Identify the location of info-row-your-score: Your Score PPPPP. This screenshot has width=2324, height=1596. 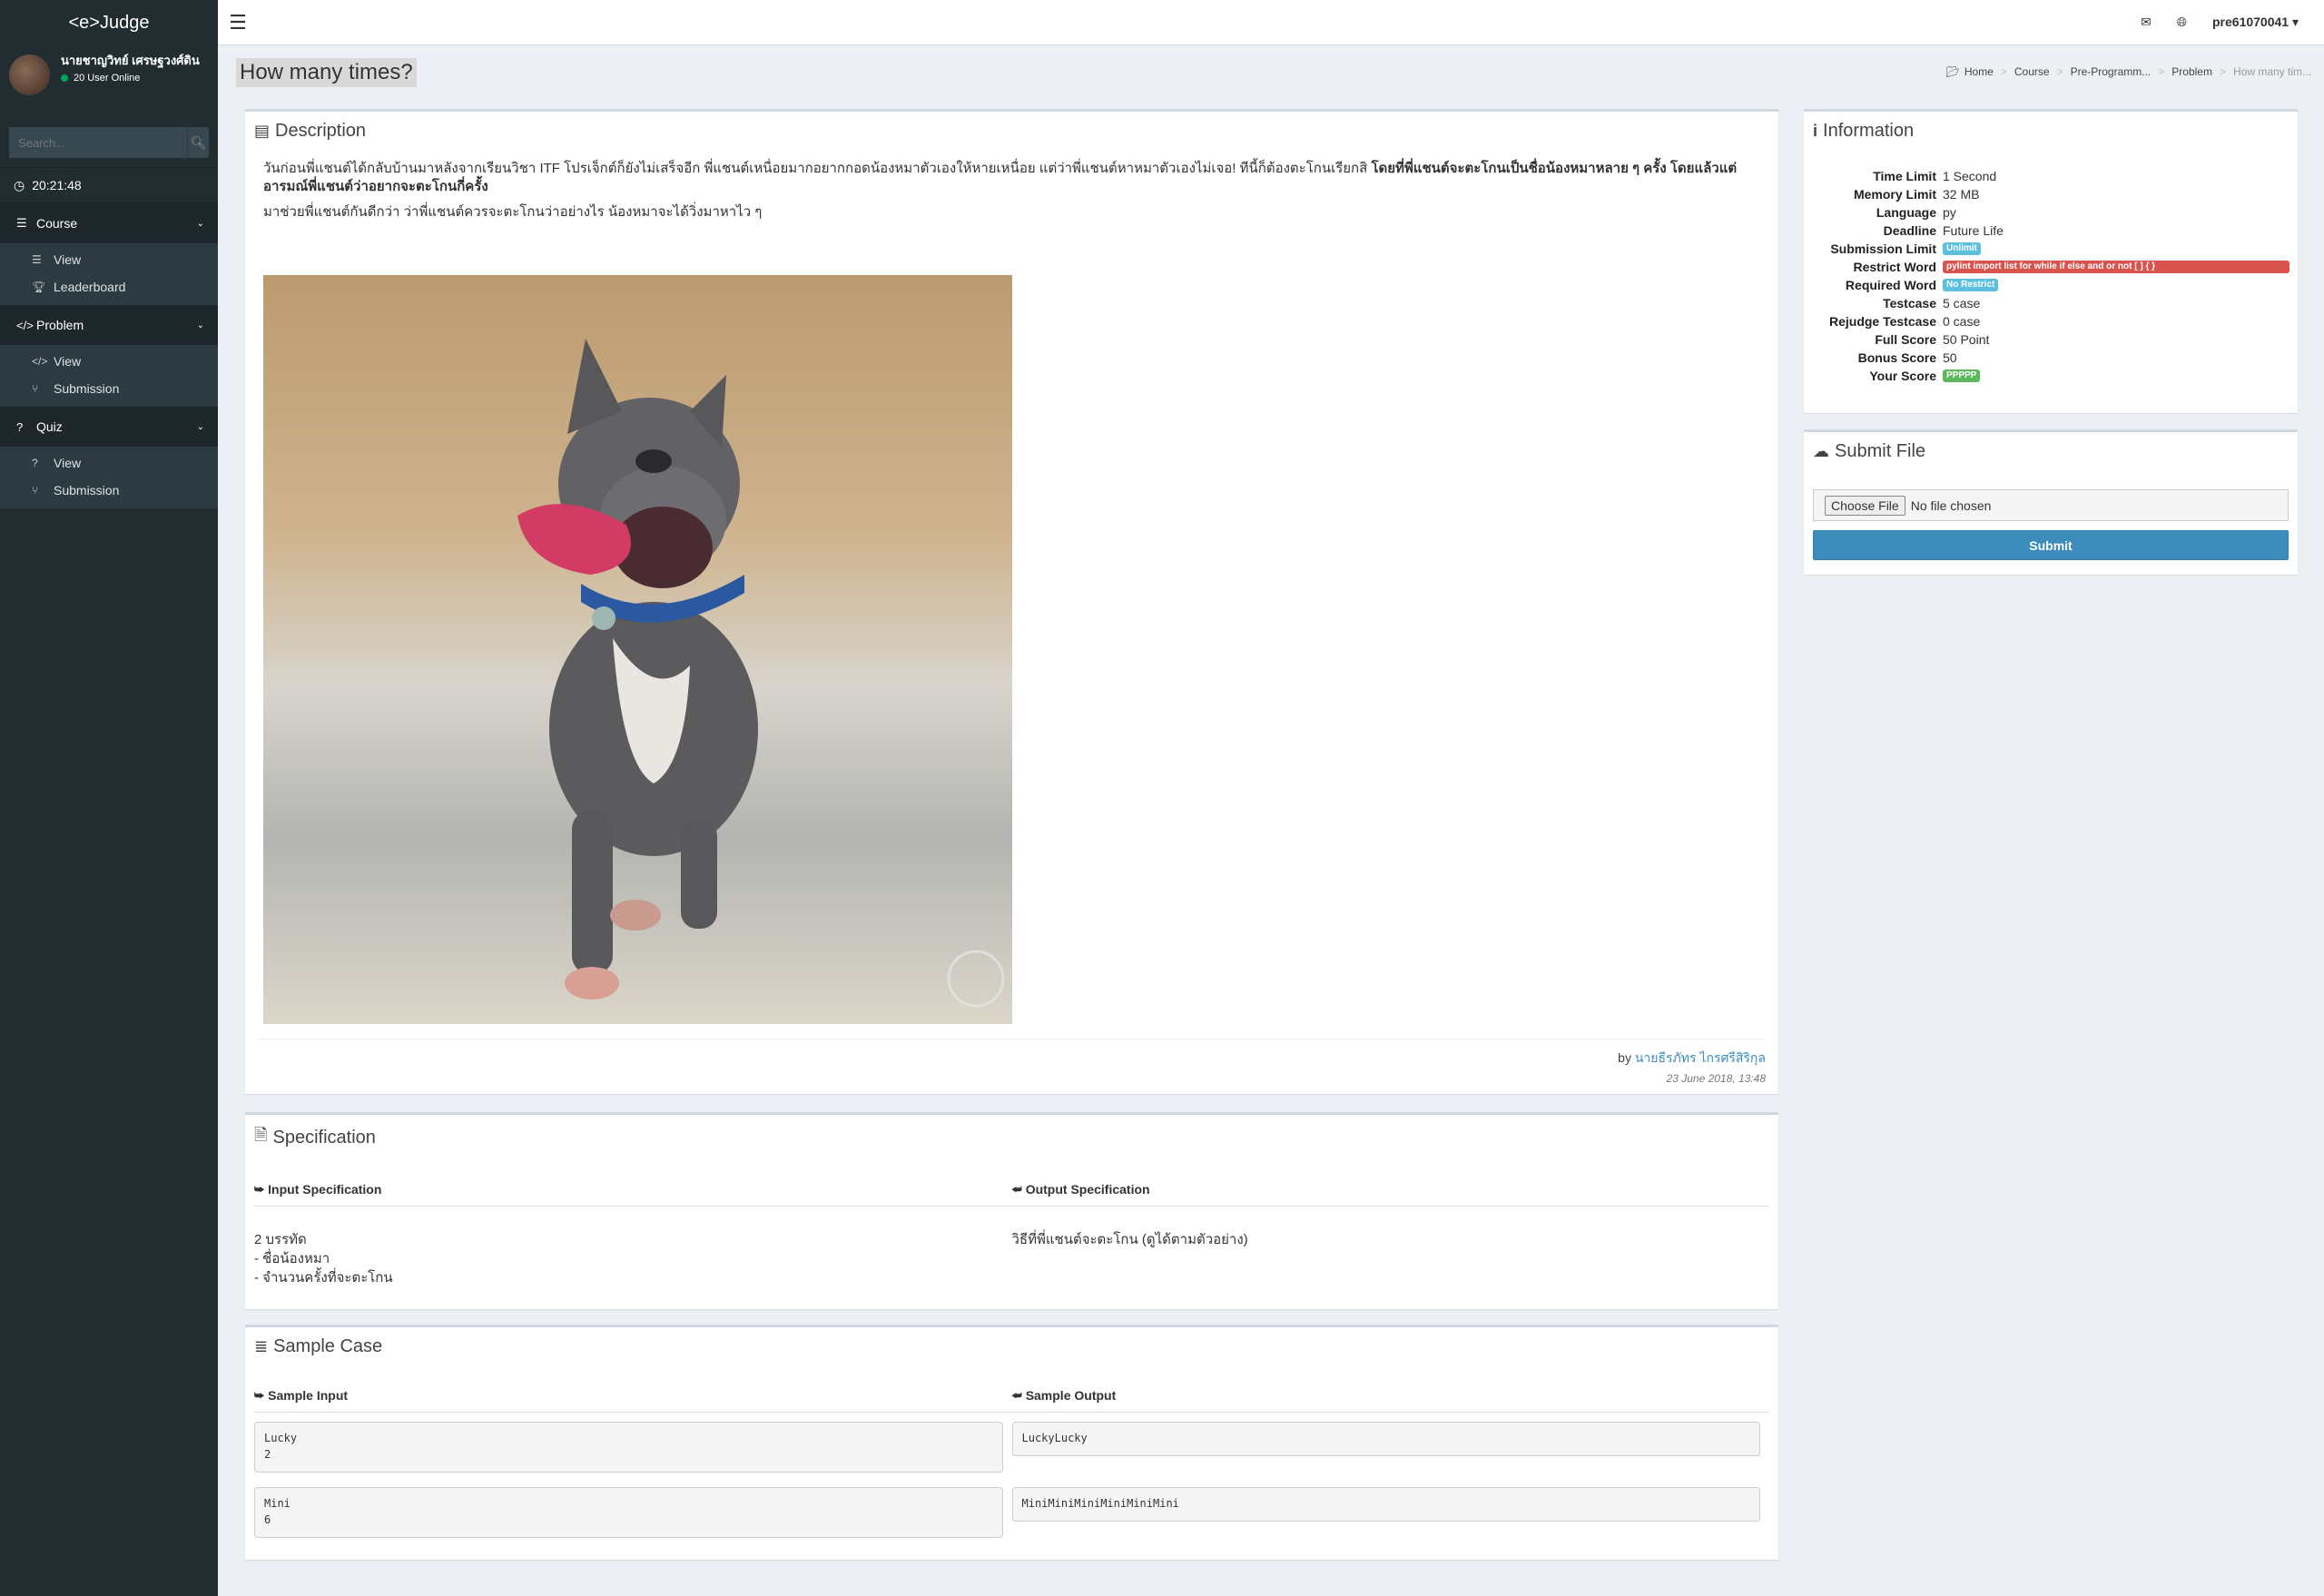
(2055, 376).